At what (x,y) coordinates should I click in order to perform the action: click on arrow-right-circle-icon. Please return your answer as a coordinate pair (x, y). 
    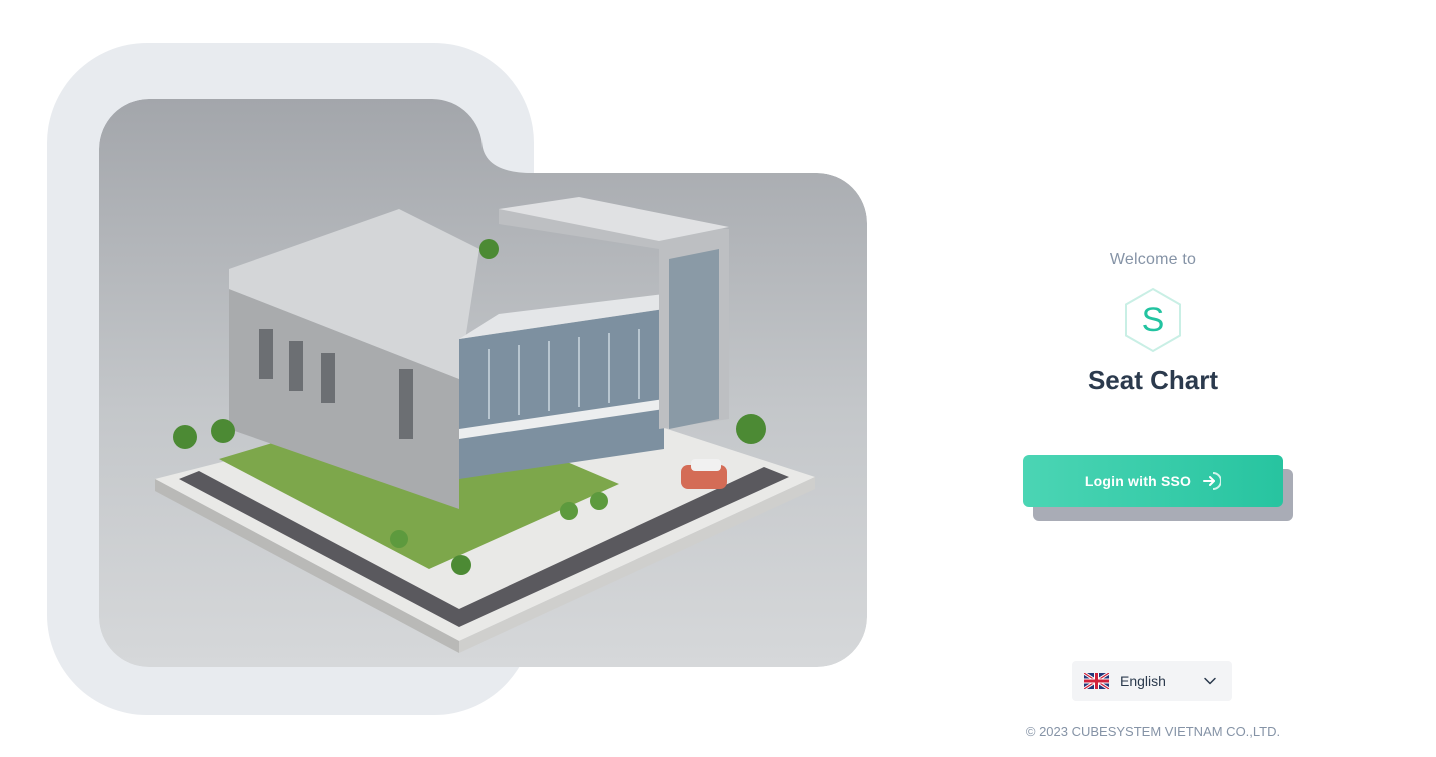
    Looking at the image, I should click on (1212, 481).